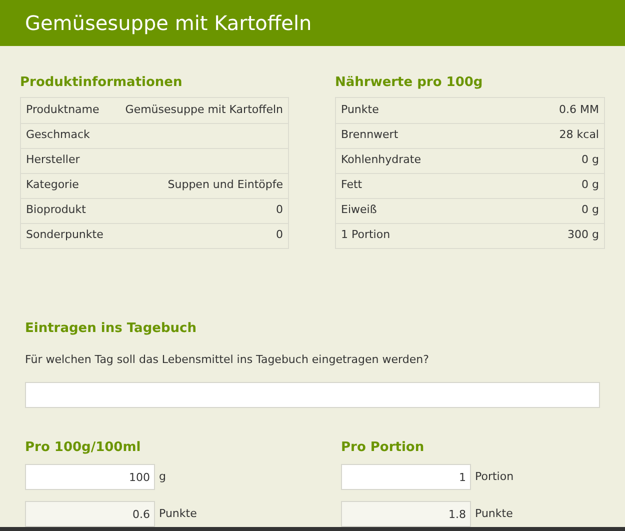 The height and width of the screenshot is (531, 625). Describe the element at coordinates (58, 135) in the screenshot. I see `row-label: Geschmack` at that location.